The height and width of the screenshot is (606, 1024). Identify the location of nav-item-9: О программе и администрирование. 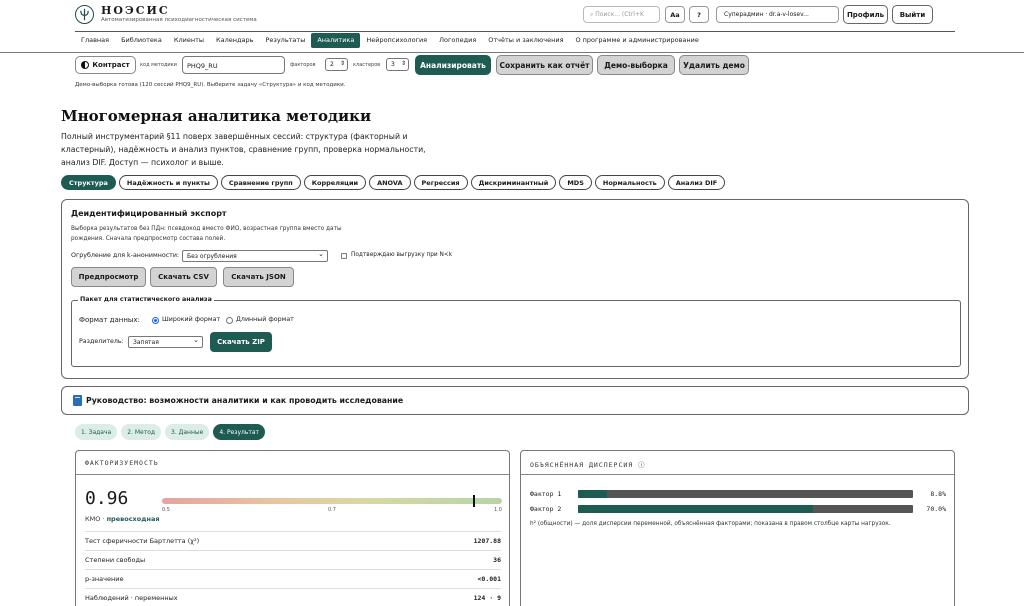
(636, 40).